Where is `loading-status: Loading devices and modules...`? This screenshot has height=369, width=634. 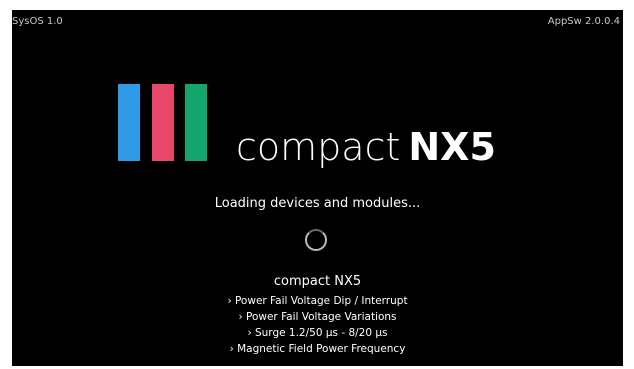 loading-status: Loading devices and modules... is located at coordinates (317, 203).